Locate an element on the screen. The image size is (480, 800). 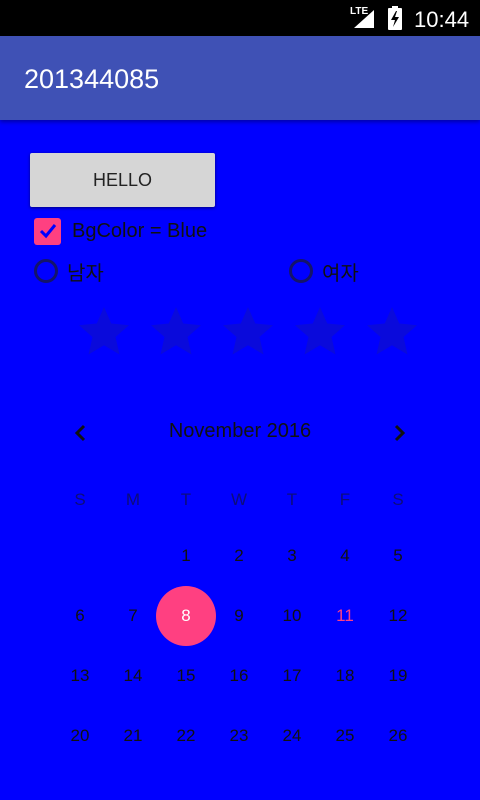
calendar-day: 17 is located at coordinates (292, 676).